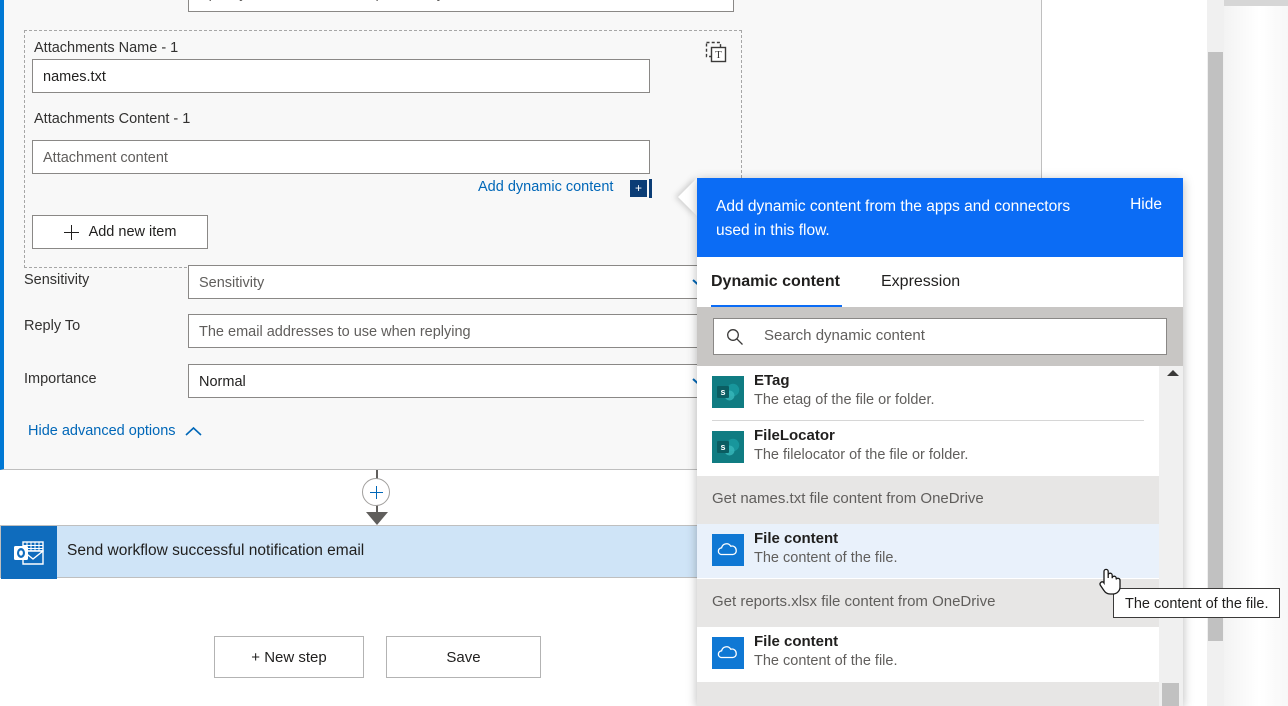 The image size is (1288, 706). Describe the element at coordinates (1170, 694) in the screenshot. I see `flyout-scrollbar-thumb` at that location.